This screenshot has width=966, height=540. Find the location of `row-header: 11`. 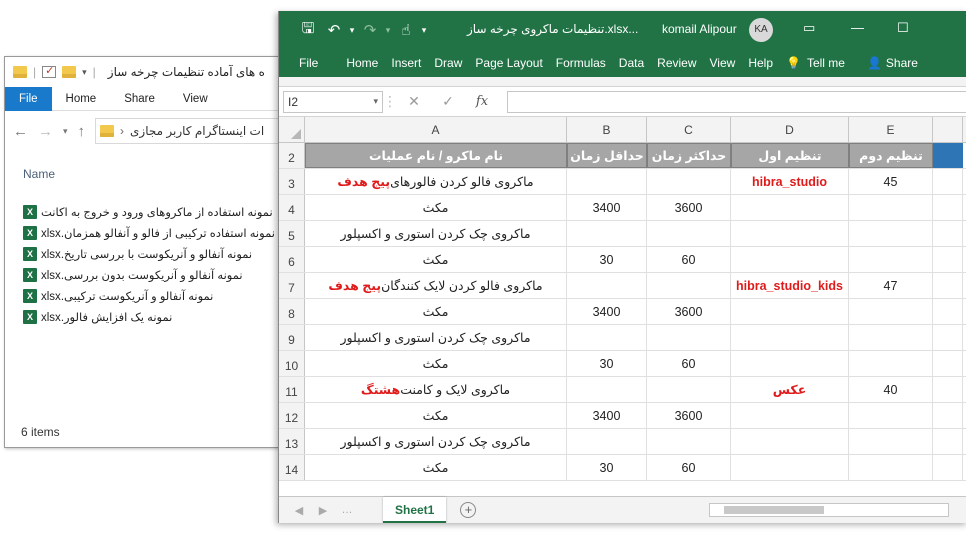

row-header: 11 is located at coordinates (292, 389).